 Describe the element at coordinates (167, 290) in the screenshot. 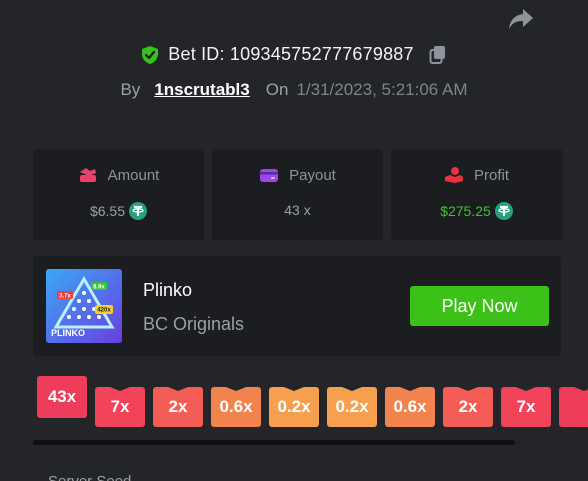

I see `game-title: Plinko` at that location.